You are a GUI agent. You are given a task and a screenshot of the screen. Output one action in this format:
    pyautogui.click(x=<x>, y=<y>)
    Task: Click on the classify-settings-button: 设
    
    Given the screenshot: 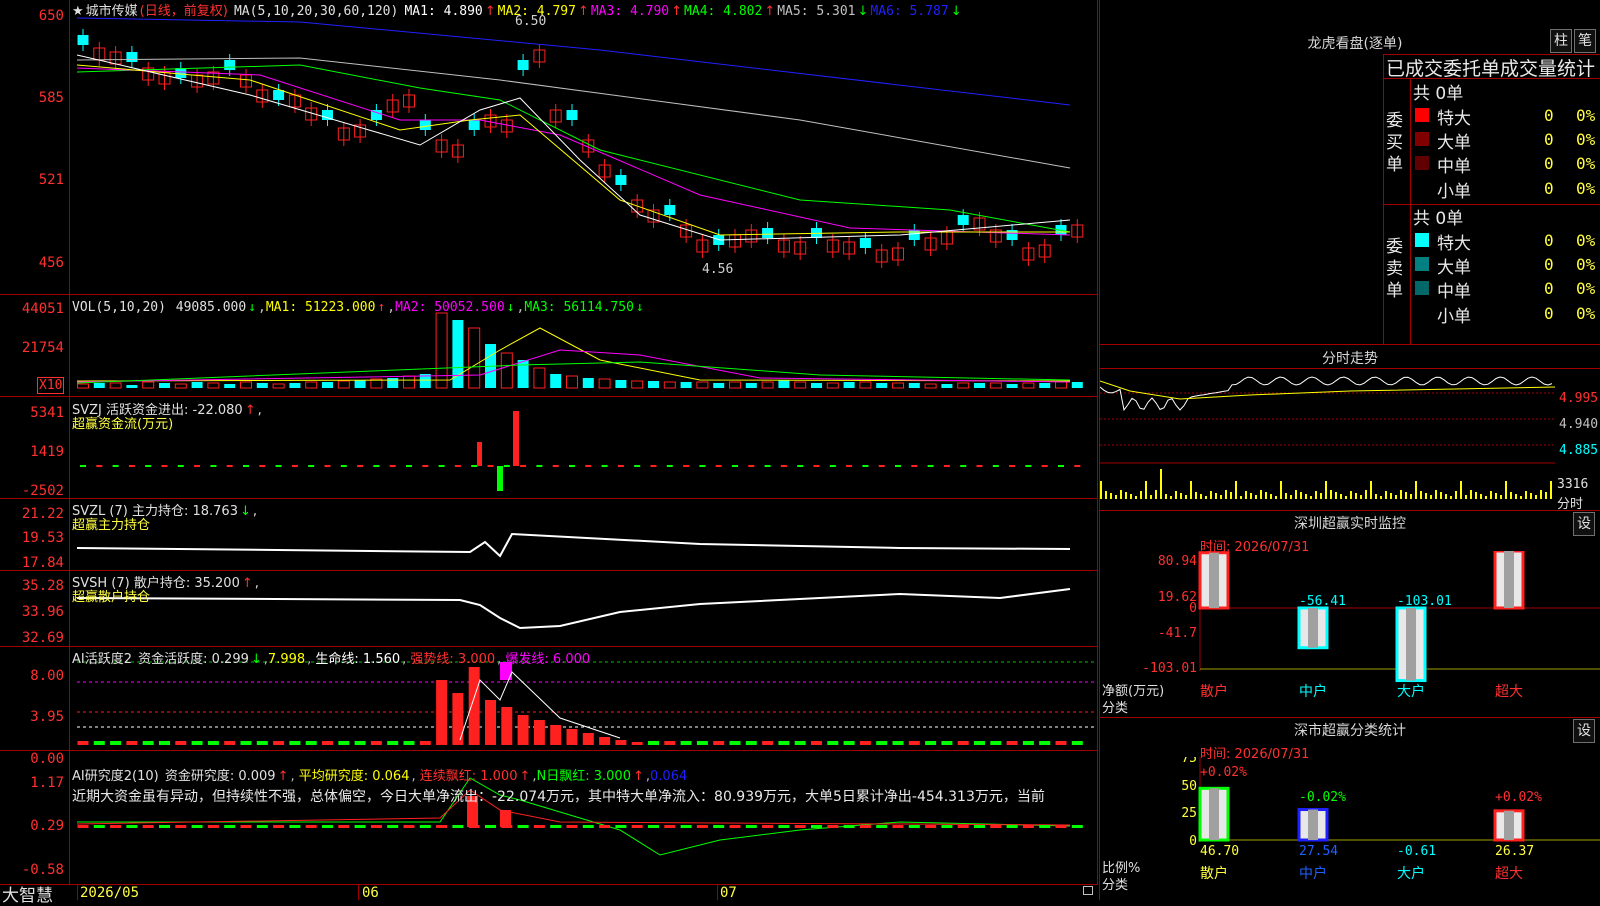 What is the action you would take?
    pyautogui.click(x=1584, y=731)
    